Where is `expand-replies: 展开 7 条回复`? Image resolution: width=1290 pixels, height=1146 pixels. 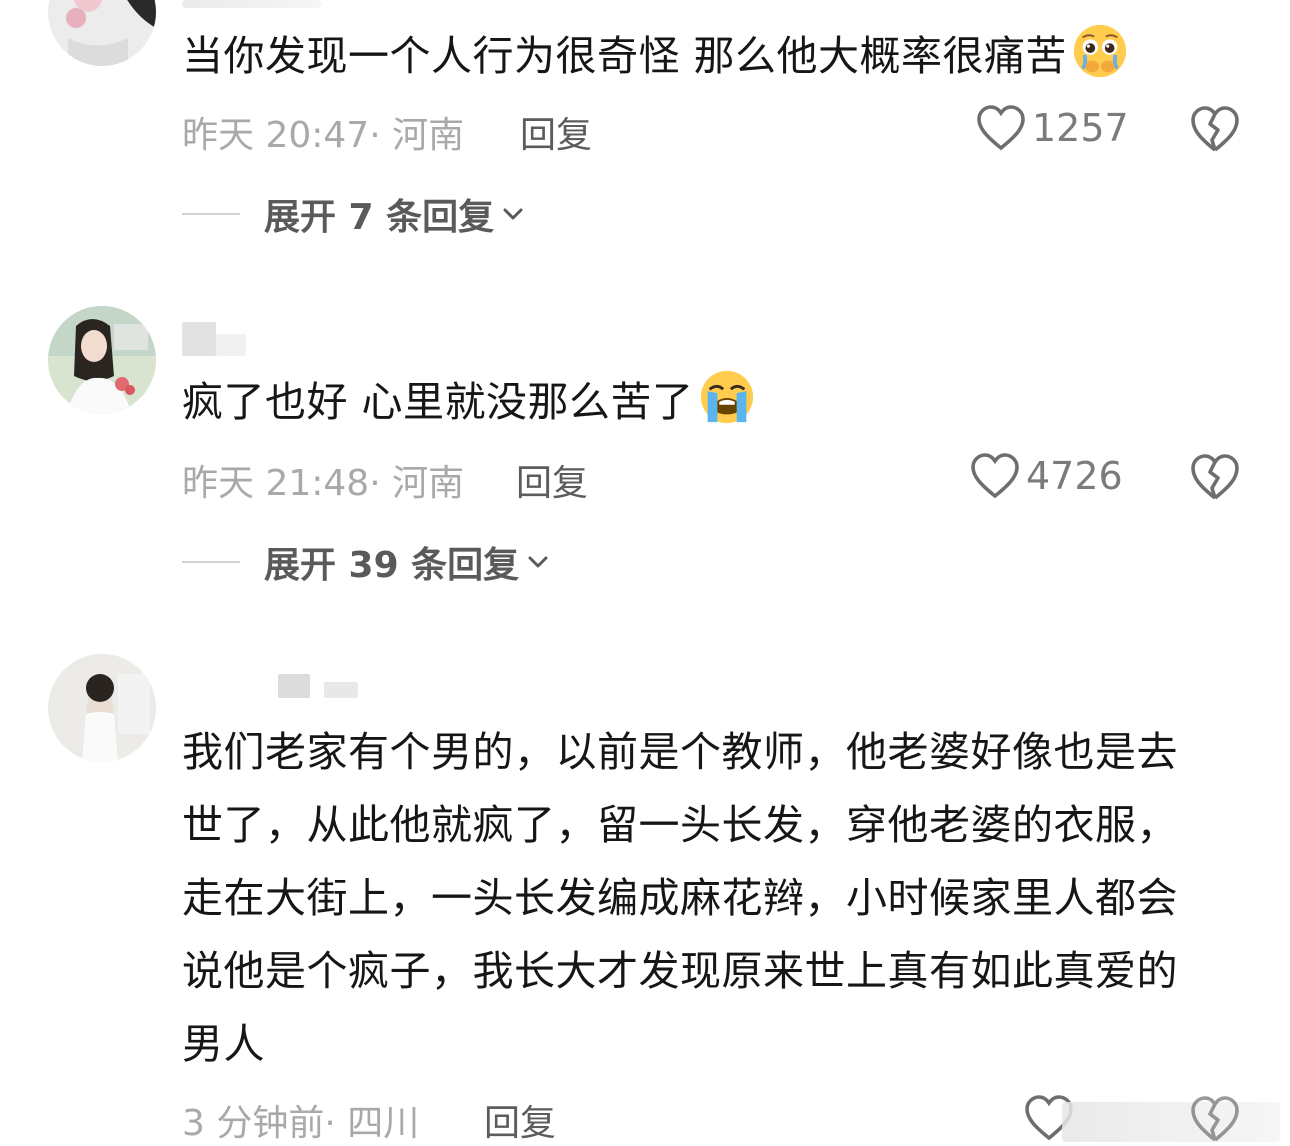
expand-replies: 展开 7 条回复 is located at coordinates (354, 214).